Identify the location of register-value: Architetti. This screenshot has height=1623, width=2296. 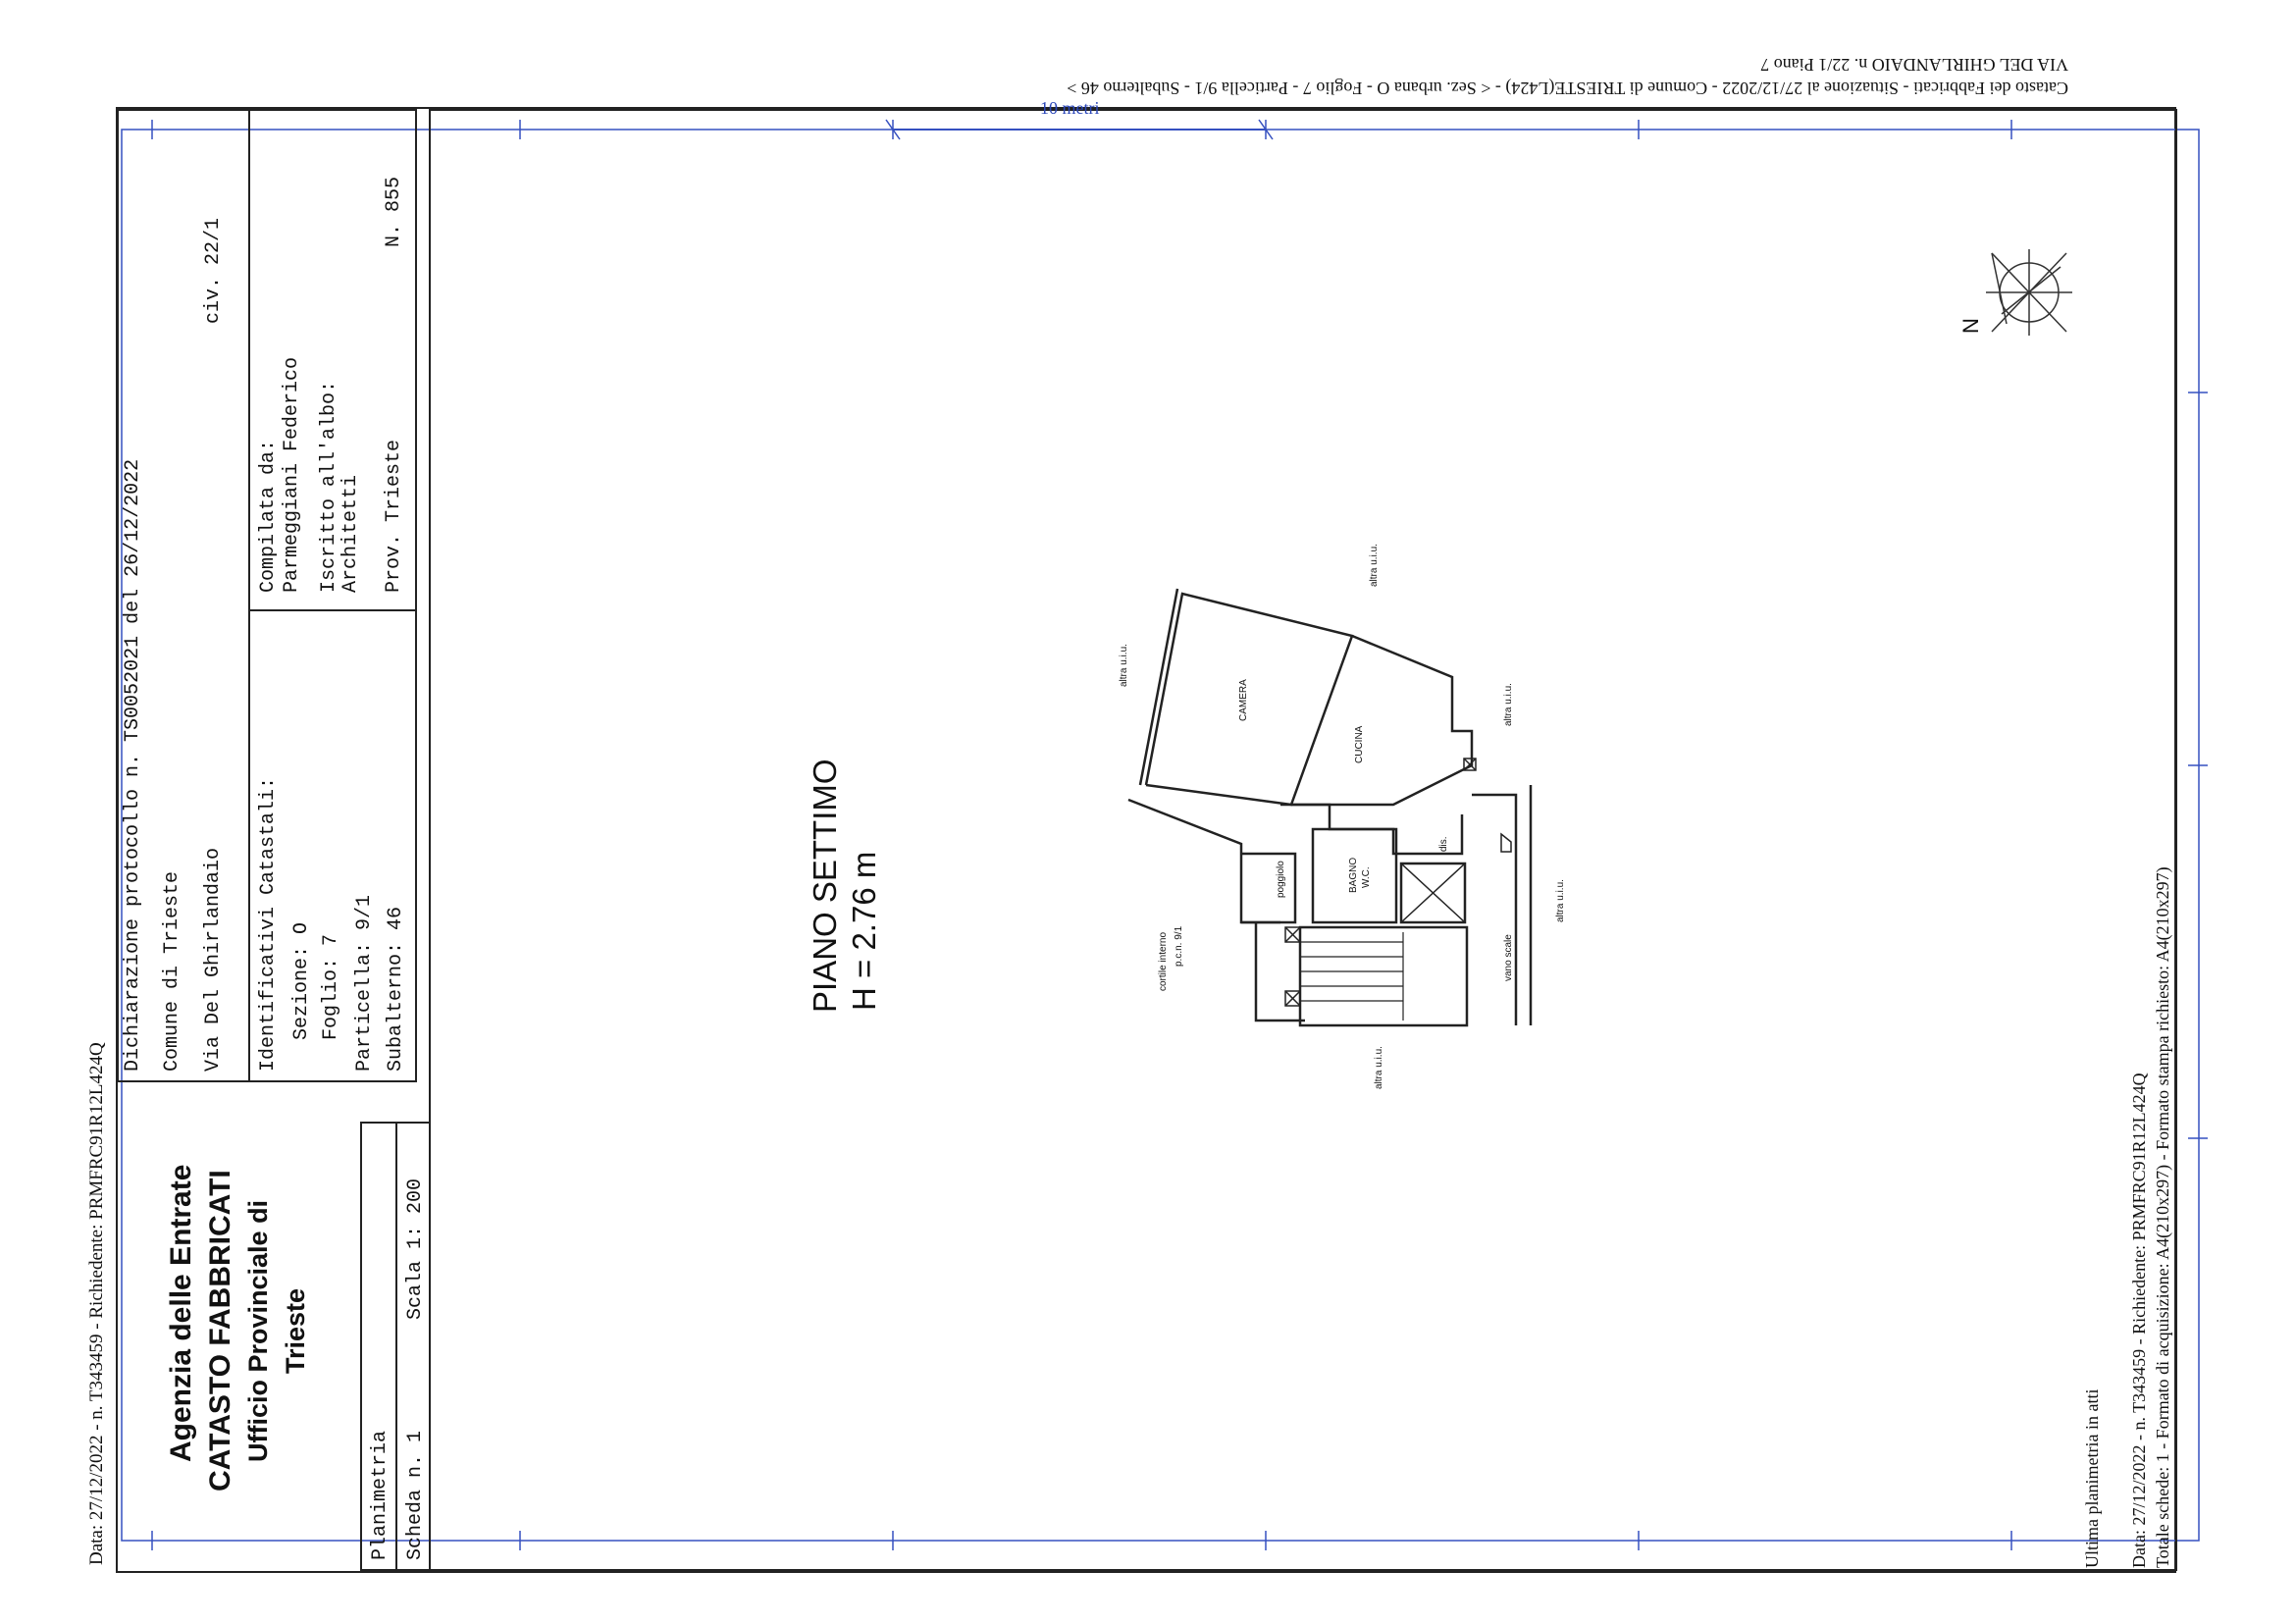
(350, 533).